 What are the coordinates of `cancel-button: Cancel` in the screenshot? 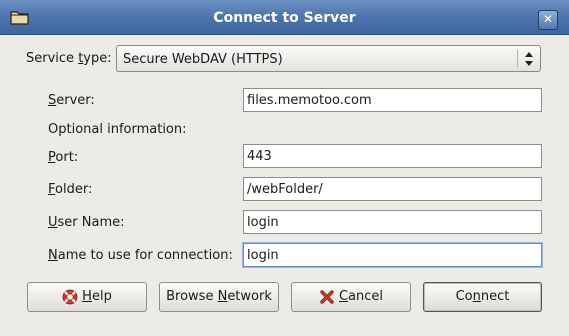 It's located at (351, 297).